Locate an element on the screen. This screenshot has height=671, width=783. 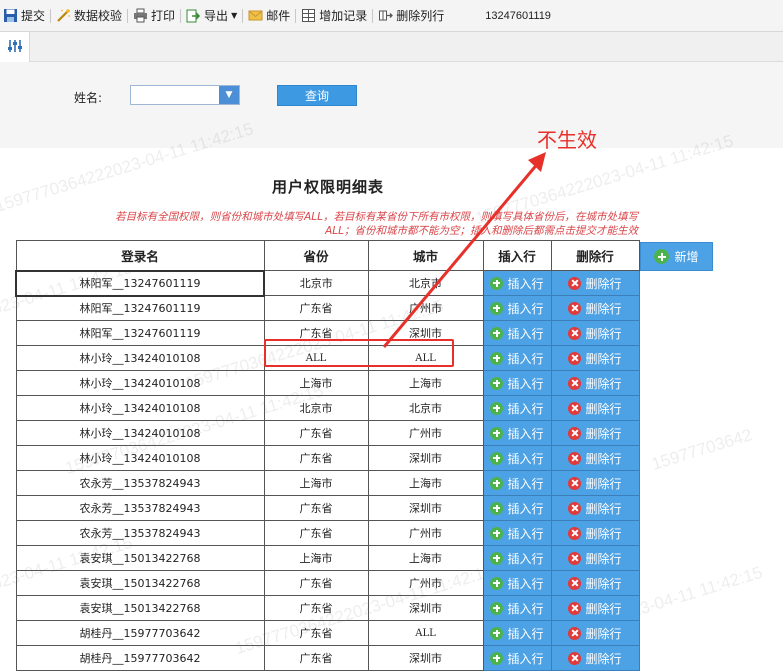
delete-cell: 删除行 is located at coordinates (595, 383).